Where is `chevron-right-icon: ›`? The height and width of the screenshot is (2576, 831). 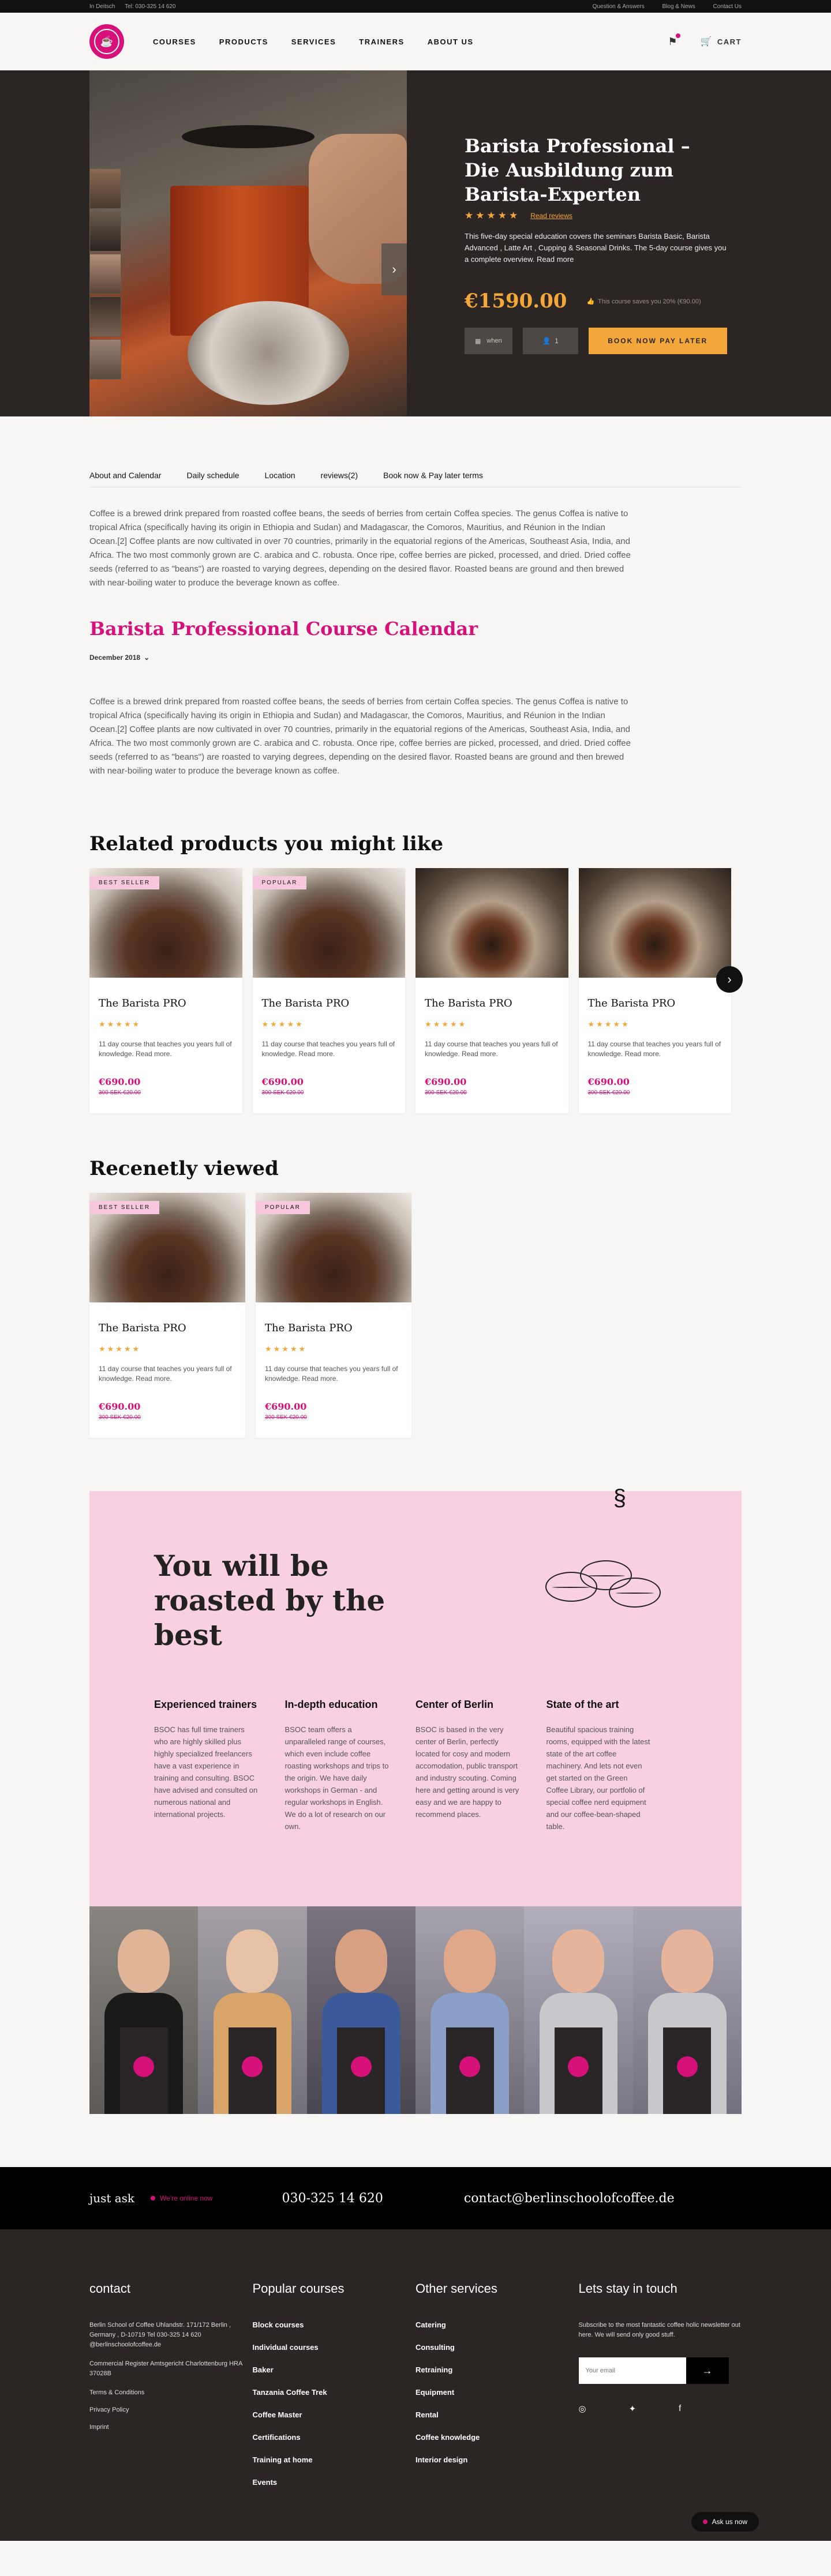 chevron-right-icon: › is located at coordinates (394, 269).